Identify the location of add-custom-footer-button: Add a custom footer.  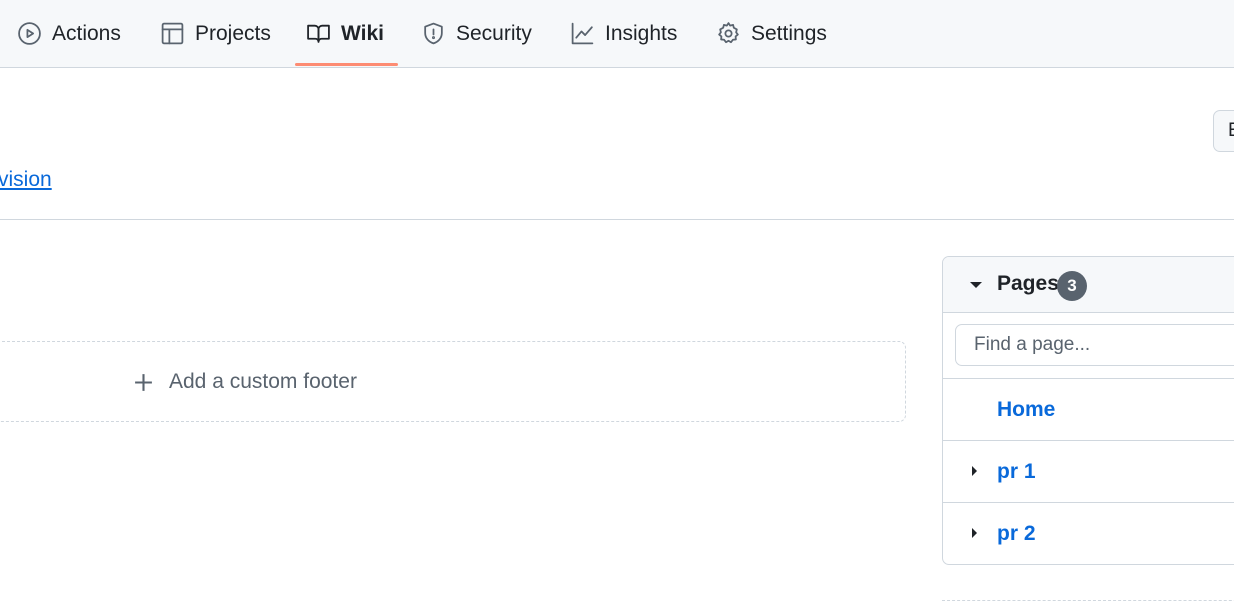
(245, 382).